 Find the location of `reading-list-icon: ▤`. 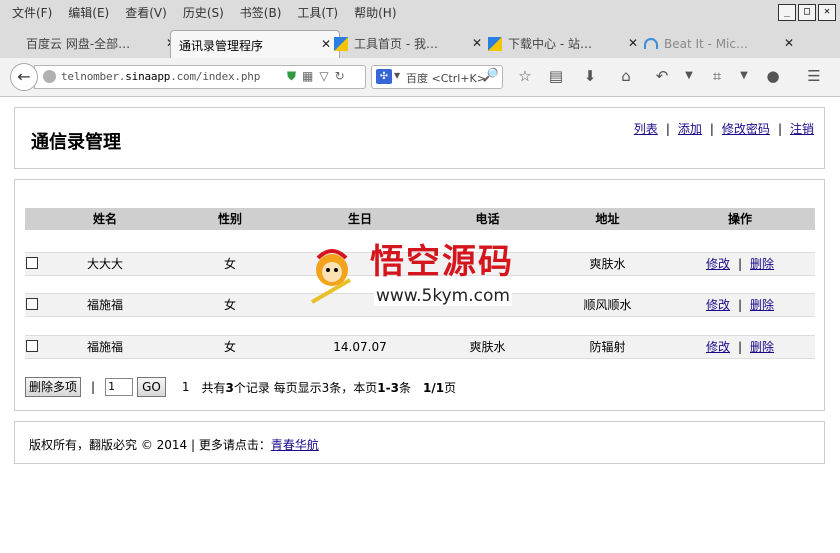

reading-list-icon: ▤ is located at coordinates (556, 76).